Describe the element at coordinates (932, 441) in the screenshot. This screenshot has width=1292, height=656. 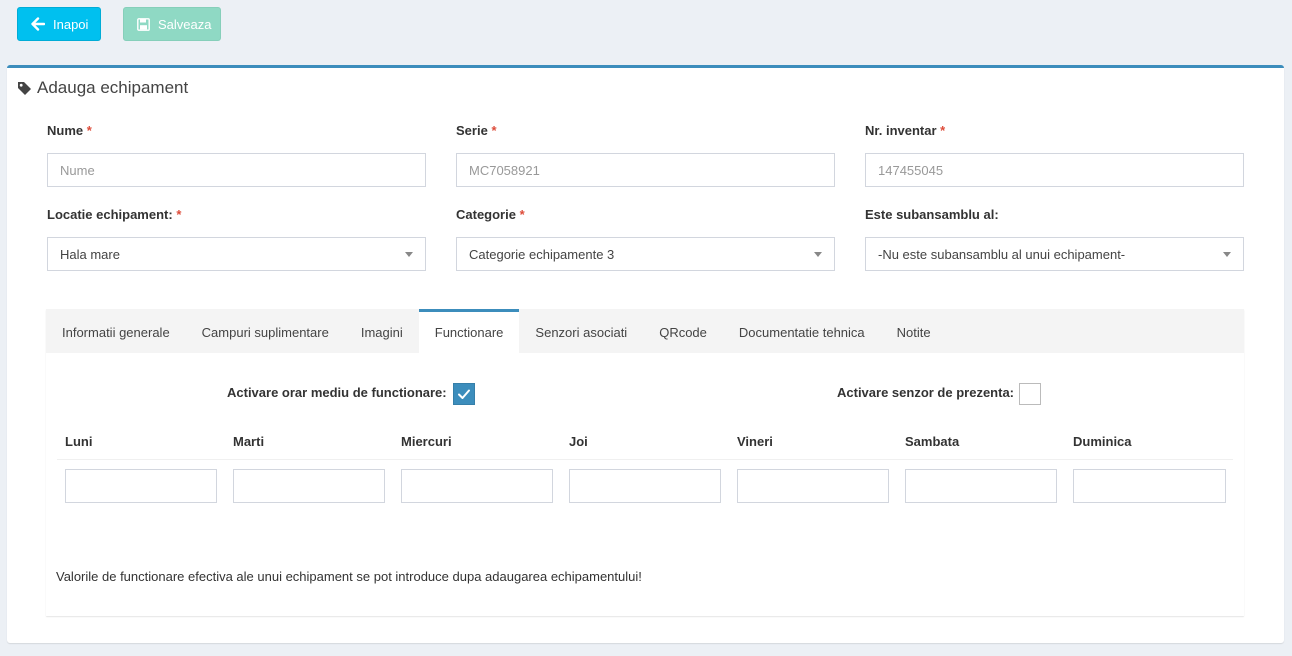
I see `day-label-sambata: Sambata` at that location.